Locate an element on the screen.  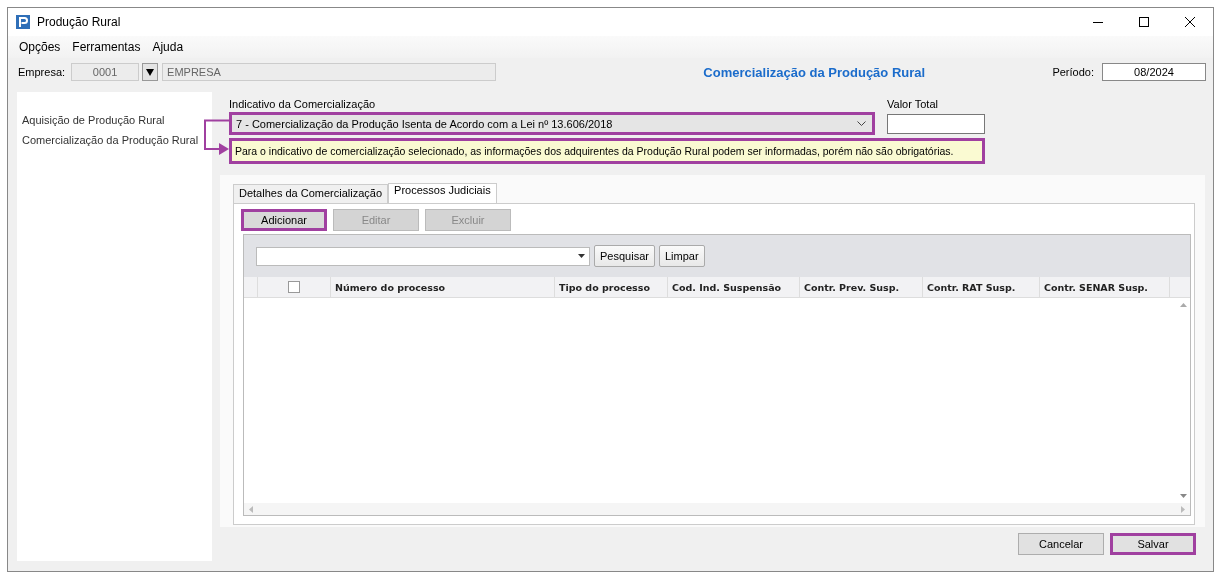
column-header: Contr. RAT Susp. is located at coordinates (981, 287).